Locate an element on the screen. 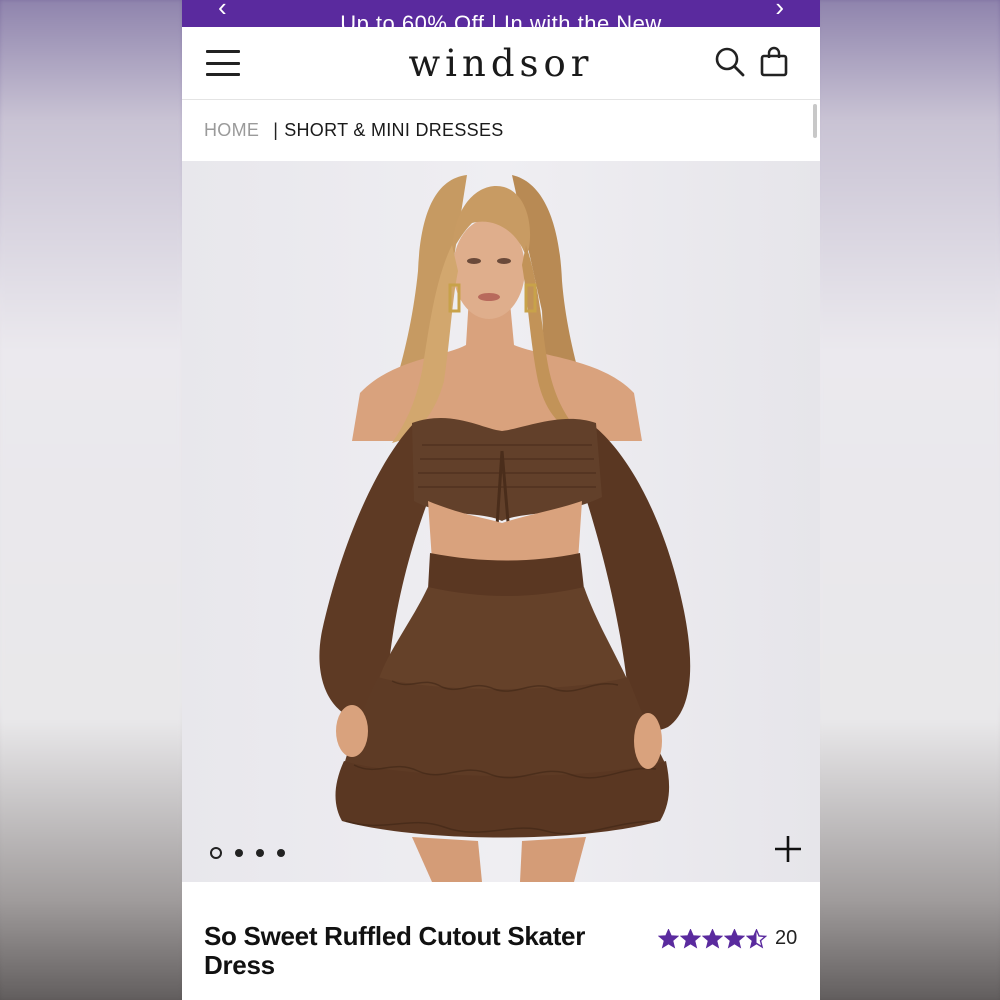 Image resolution: width=1000 pixels, height=1000 pixels. promo-banner: ‹ Up to 60% Off | In with the New › is located at coordinates (501, 13).